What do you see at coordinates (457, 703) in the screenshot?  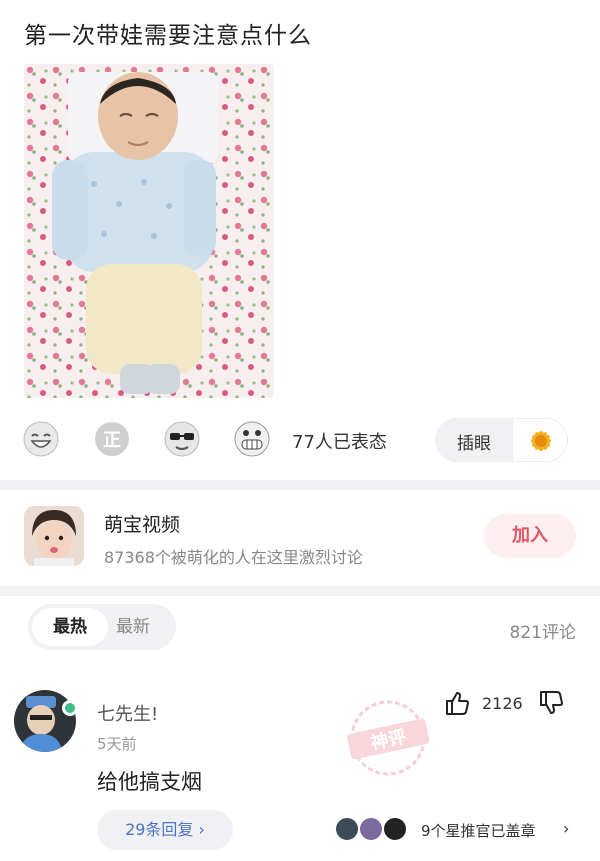 I see `thumbs-up-icon` at bounding box center [457, 703].